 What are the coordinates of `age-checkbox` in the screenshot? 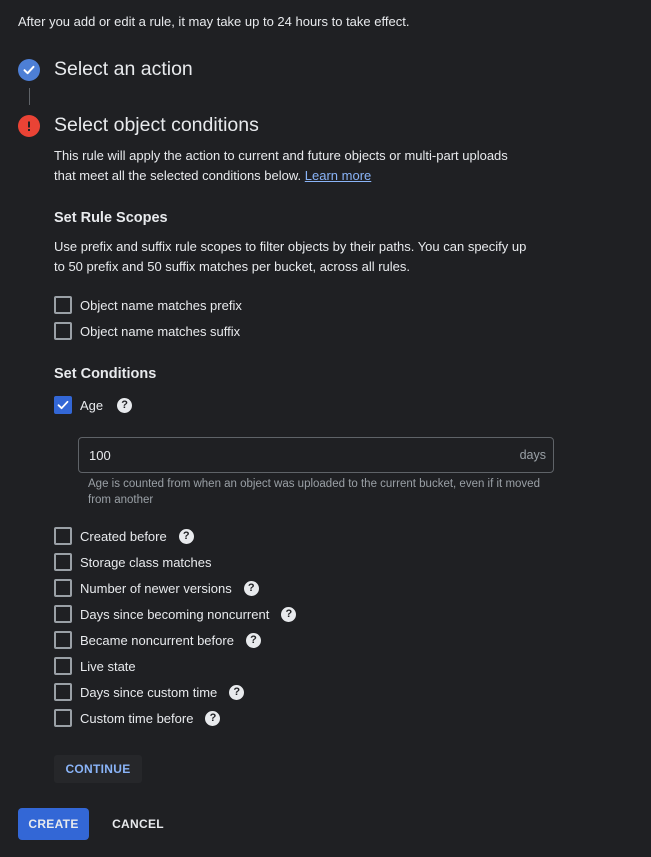 It's located at (63, 405).